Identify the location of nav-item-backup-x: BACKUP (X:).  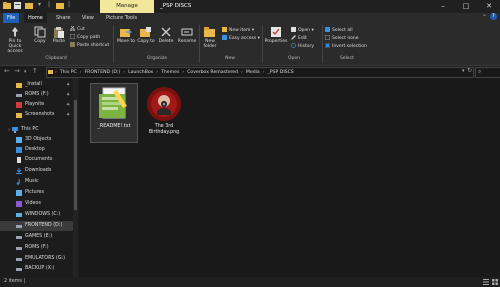
(39, 269).